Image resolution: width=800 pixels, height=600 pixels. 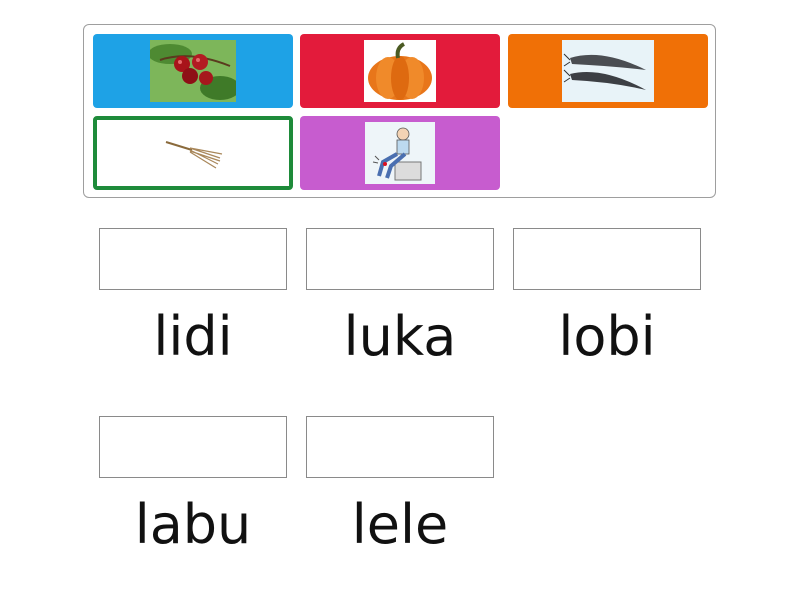 I want to click on catfish-icon, so click(x=608, y=71).